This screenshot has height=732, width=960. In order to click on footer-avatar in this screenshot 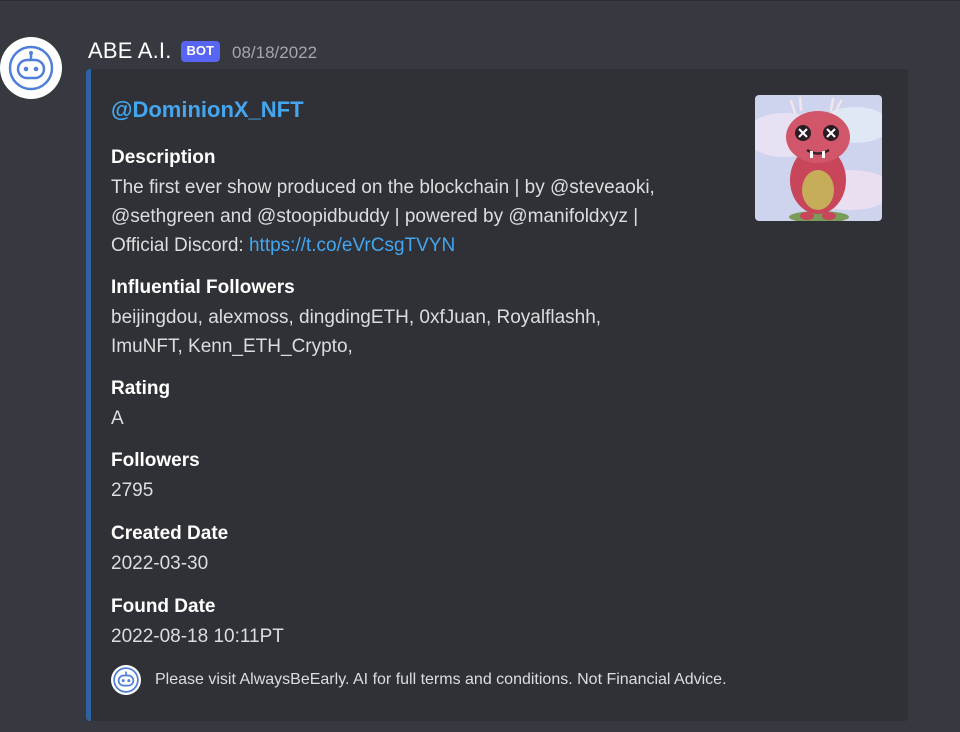, I will do `click(126, 680)`.